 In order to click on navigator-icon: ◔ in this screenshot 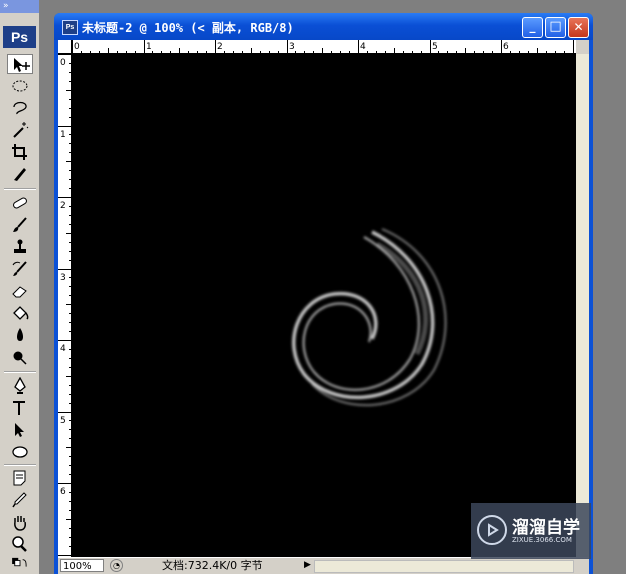, I will do `click(116, 565)`.